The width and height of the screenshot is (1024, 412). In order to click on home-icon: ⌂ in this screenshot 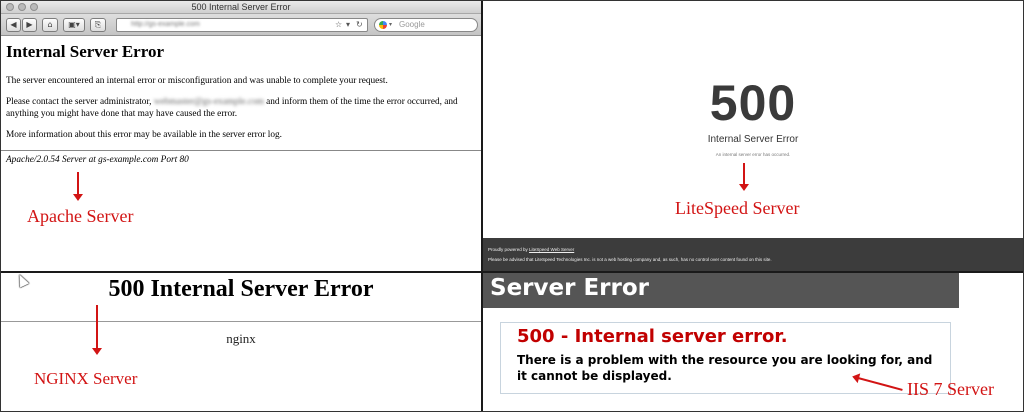, I will do `click(50, 24)`.